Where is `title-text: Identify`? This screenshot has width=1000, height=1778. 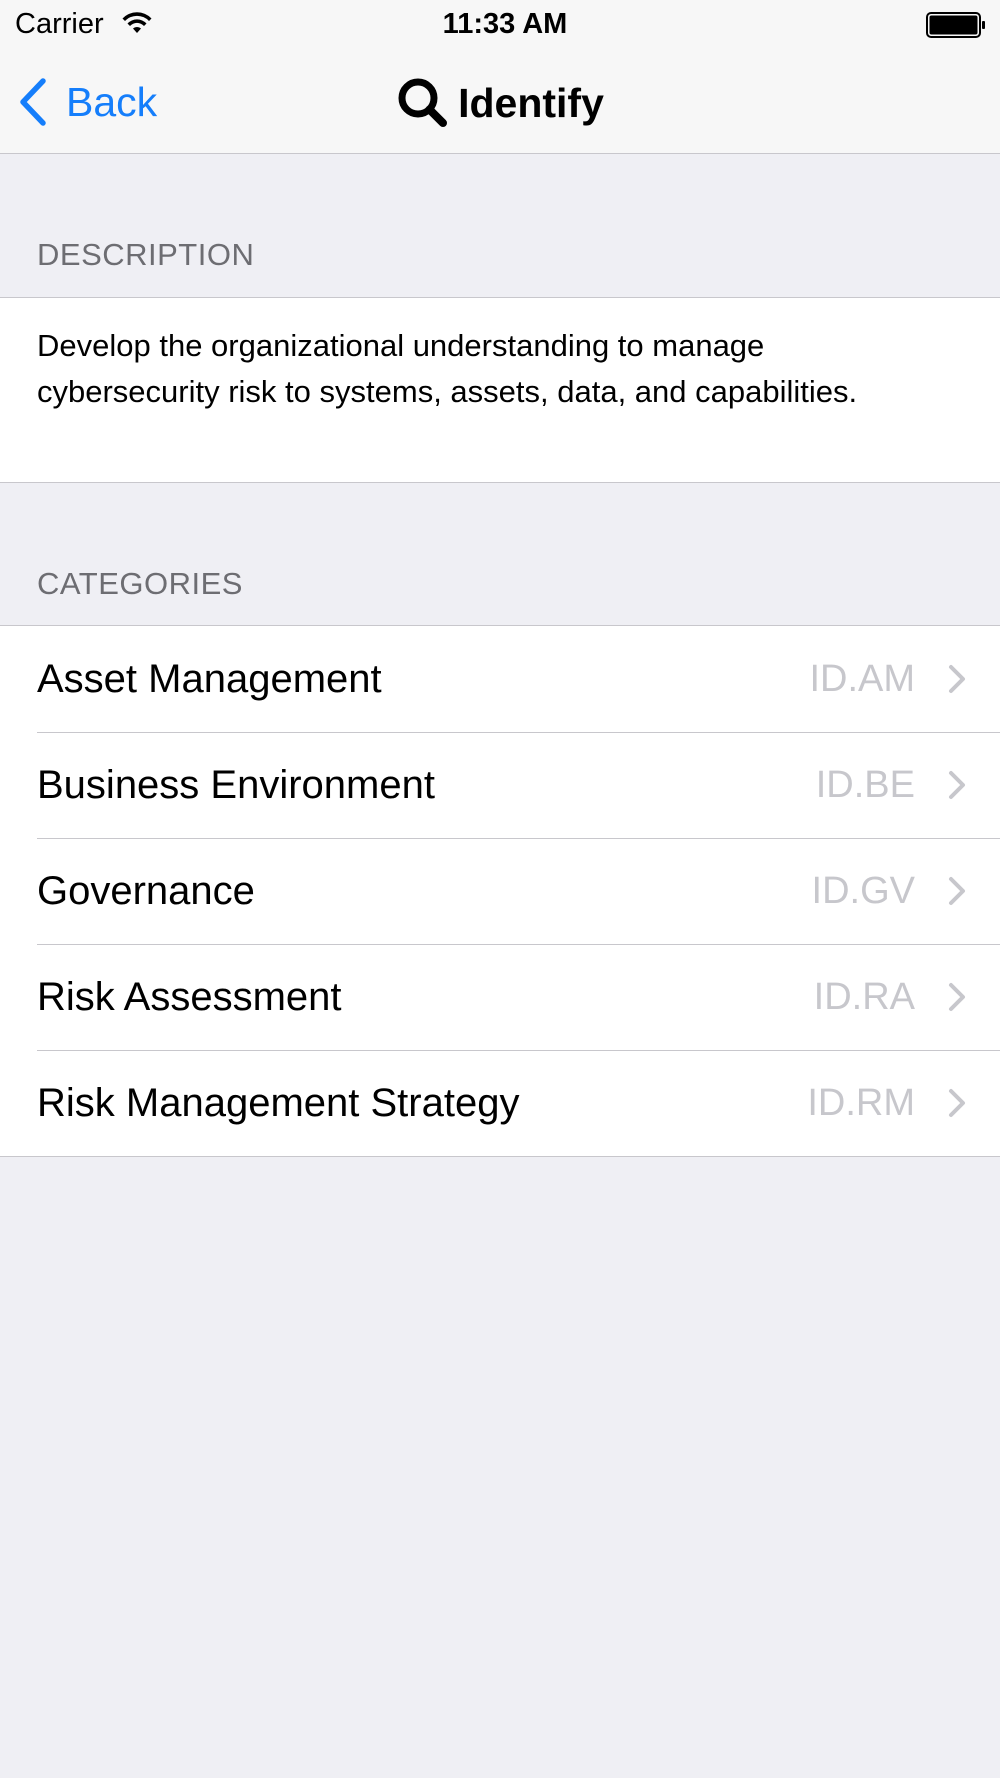
title-text: Identify is located at coordinates (531, 102).